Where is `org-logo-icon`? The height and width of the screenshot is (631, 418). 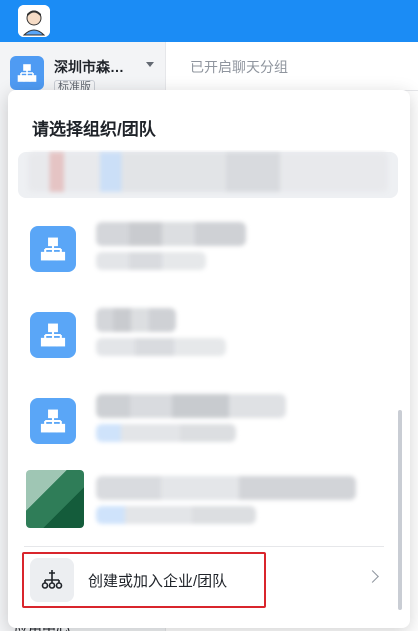 org-logo-icon is located at coordinates (55, 499).